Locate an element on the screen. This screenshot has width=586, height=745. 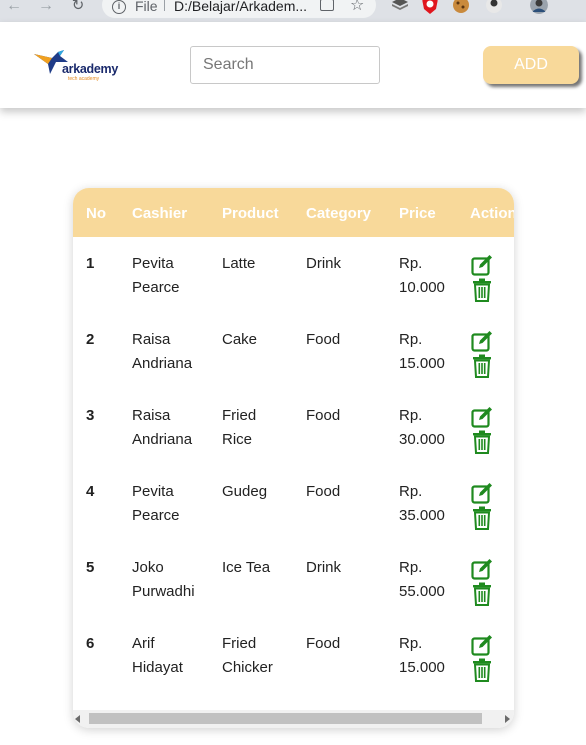
arkademy-logo: arkademy tech academy is located at coordinates (82, 66).